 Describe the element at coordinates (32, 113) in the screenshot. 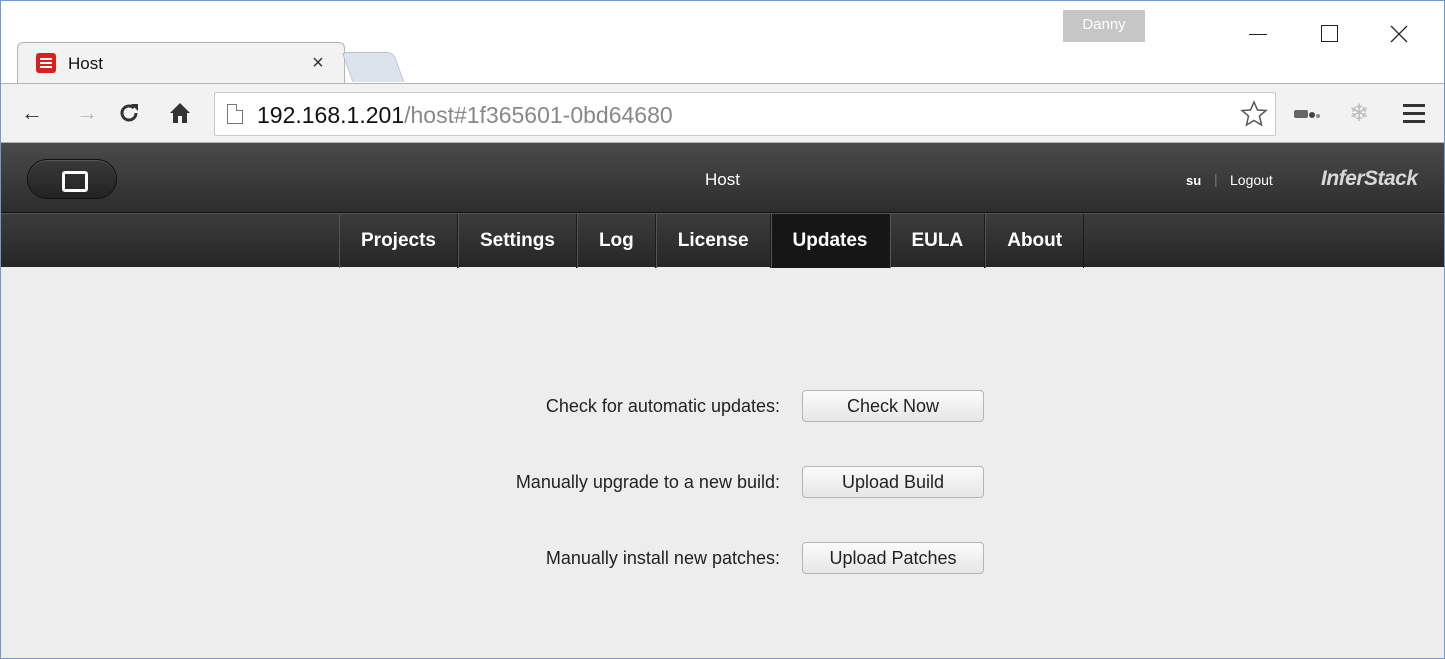

I see `back-arrow-icon: ←` at that location.